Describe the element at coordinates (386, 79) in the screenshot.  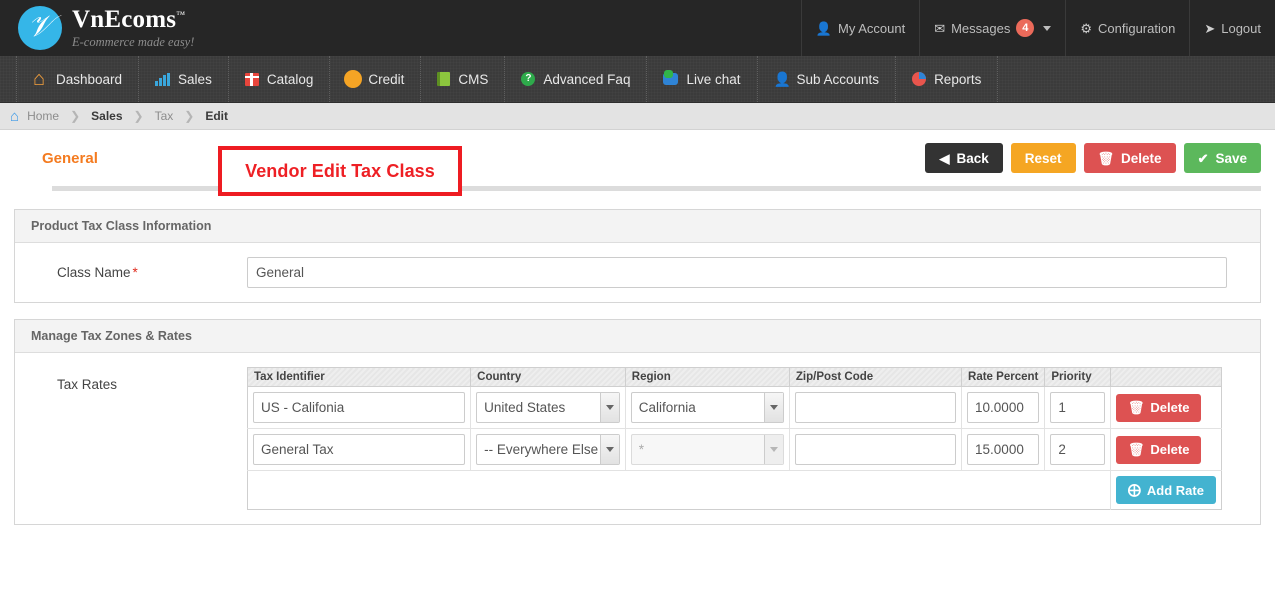
I see `nav-label: Credit` at that location.